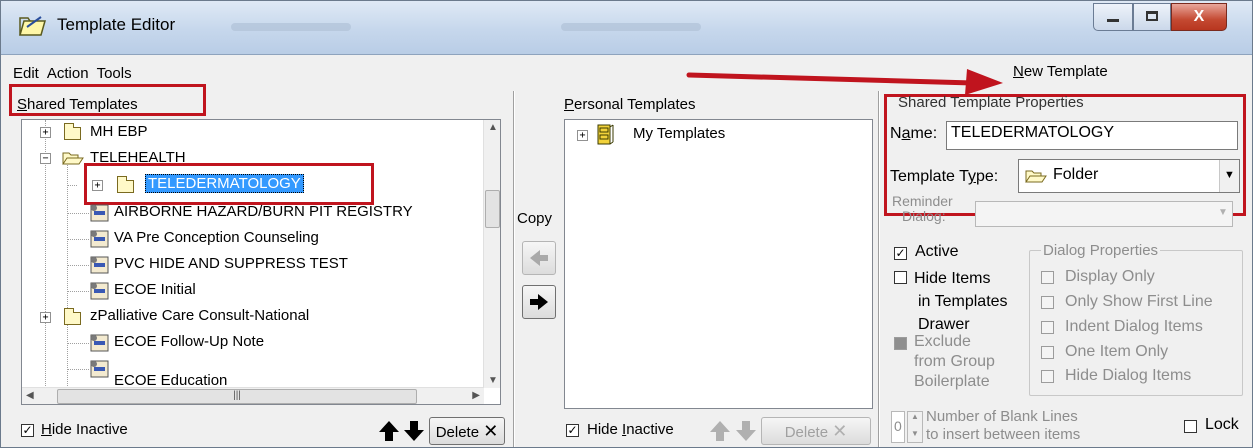 This screenshot has height=448, width=1253. I want to click on maximize-button, so click(1152, 17).